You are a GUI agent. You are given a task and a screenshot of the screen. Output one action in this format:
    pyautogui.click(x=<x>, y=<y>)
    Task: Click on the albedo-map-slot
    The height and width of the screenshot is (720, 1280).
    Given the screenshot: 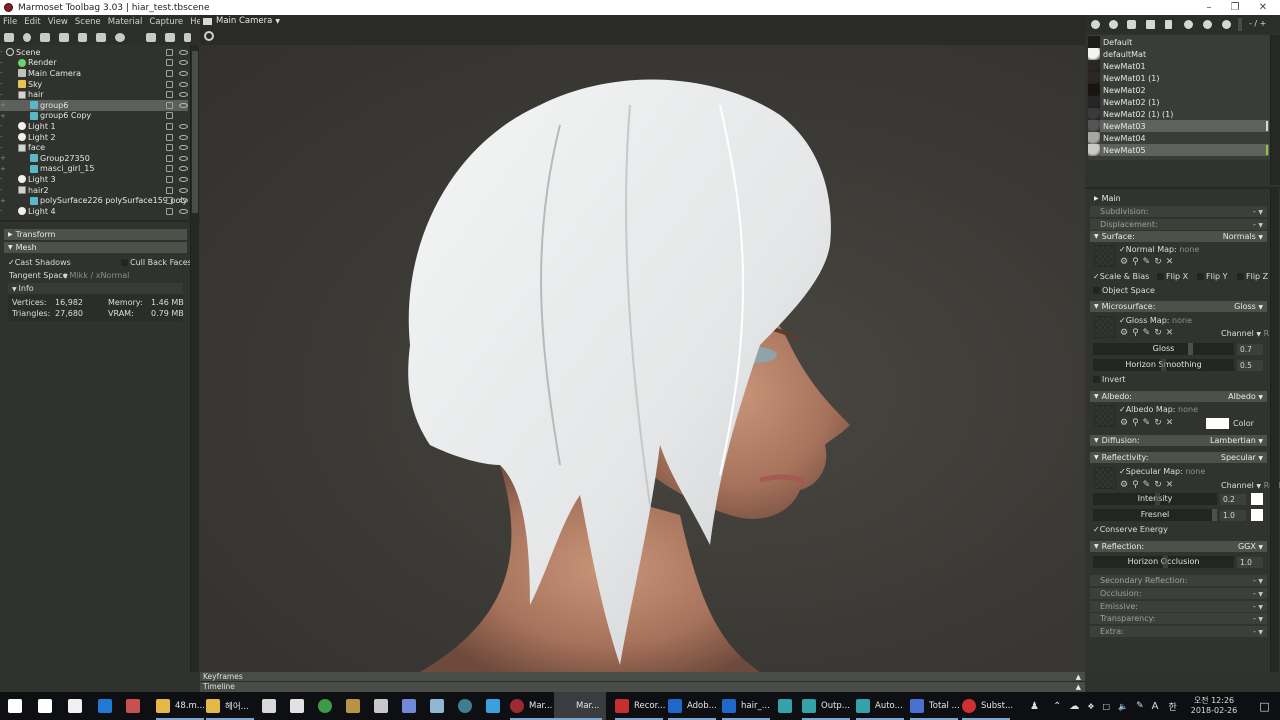 What is the action you would take?
    pyautogui.click(x=1105, y=416)
    